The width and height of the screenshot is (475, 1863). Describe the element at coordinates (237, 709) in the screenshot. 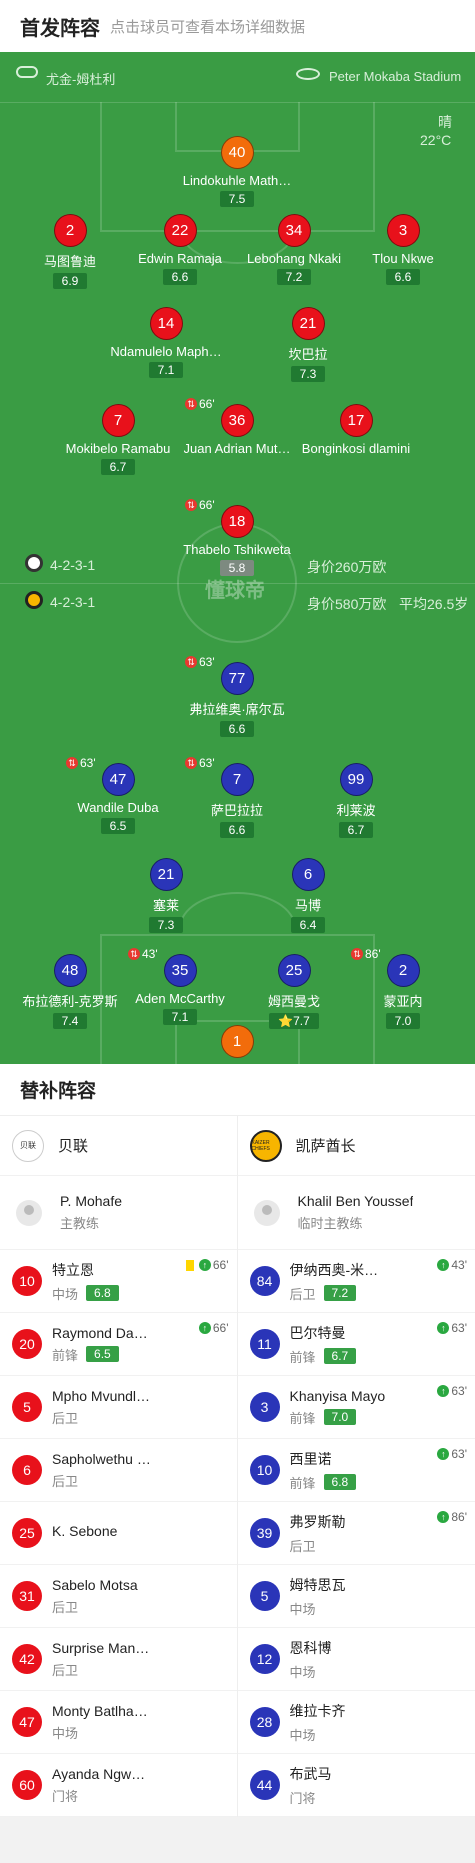

I see `player-name: 弗拉维奥·席尔瓦` at that location.